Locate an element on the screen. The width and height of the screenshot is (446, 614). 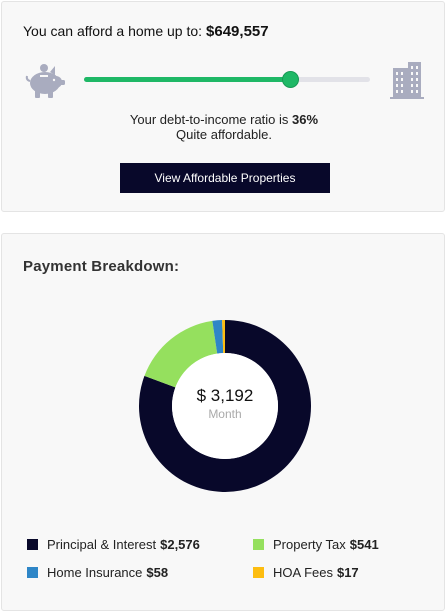
donut-center is located at coordinates (225, 406).